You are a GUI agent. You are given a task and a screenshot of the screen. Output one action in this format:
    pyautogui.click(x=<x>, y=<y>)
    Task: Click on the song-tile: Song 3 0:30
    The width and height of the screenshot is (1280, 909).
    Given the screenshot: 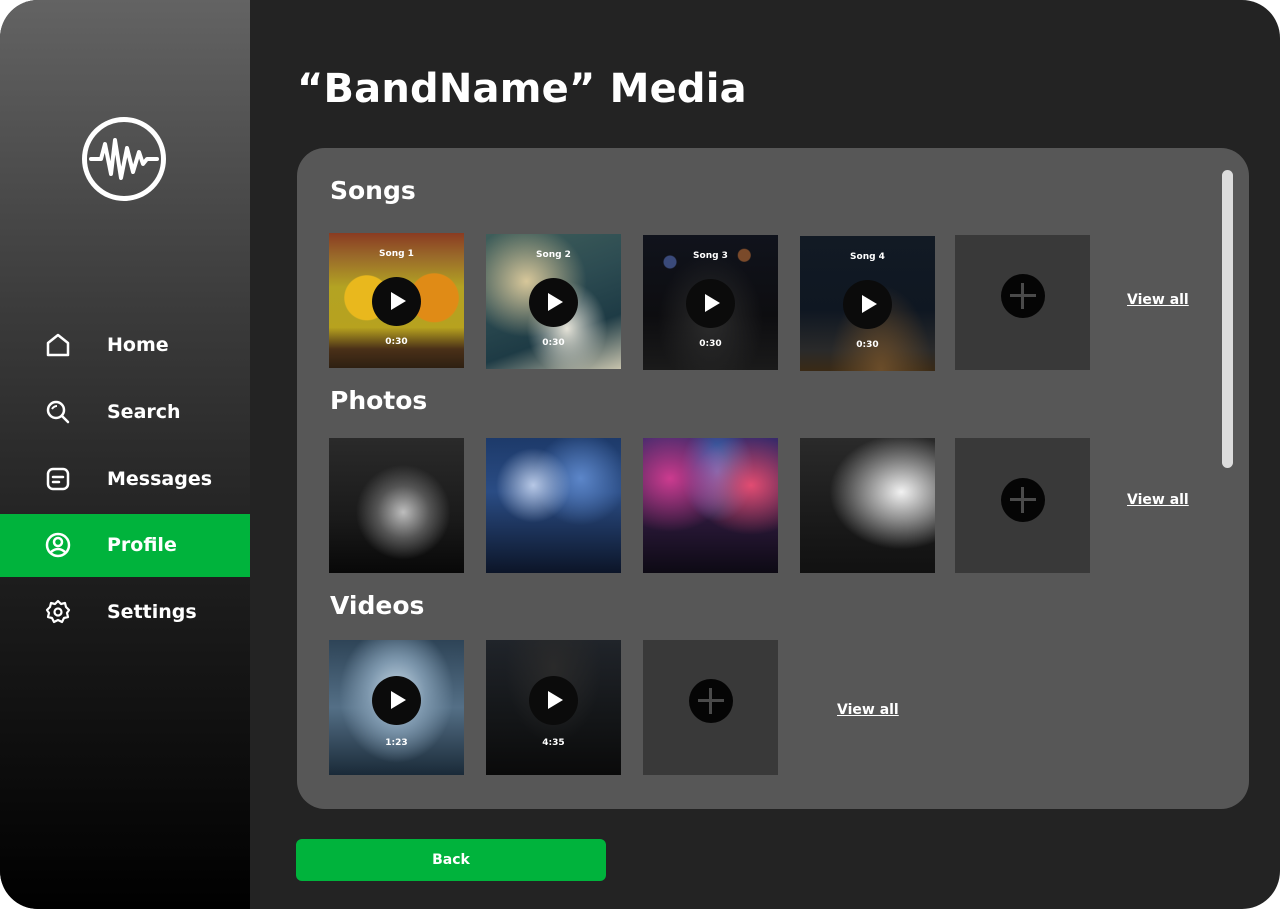 What is the action you would take?
    pyautogui.click(x=710, y=302)
    